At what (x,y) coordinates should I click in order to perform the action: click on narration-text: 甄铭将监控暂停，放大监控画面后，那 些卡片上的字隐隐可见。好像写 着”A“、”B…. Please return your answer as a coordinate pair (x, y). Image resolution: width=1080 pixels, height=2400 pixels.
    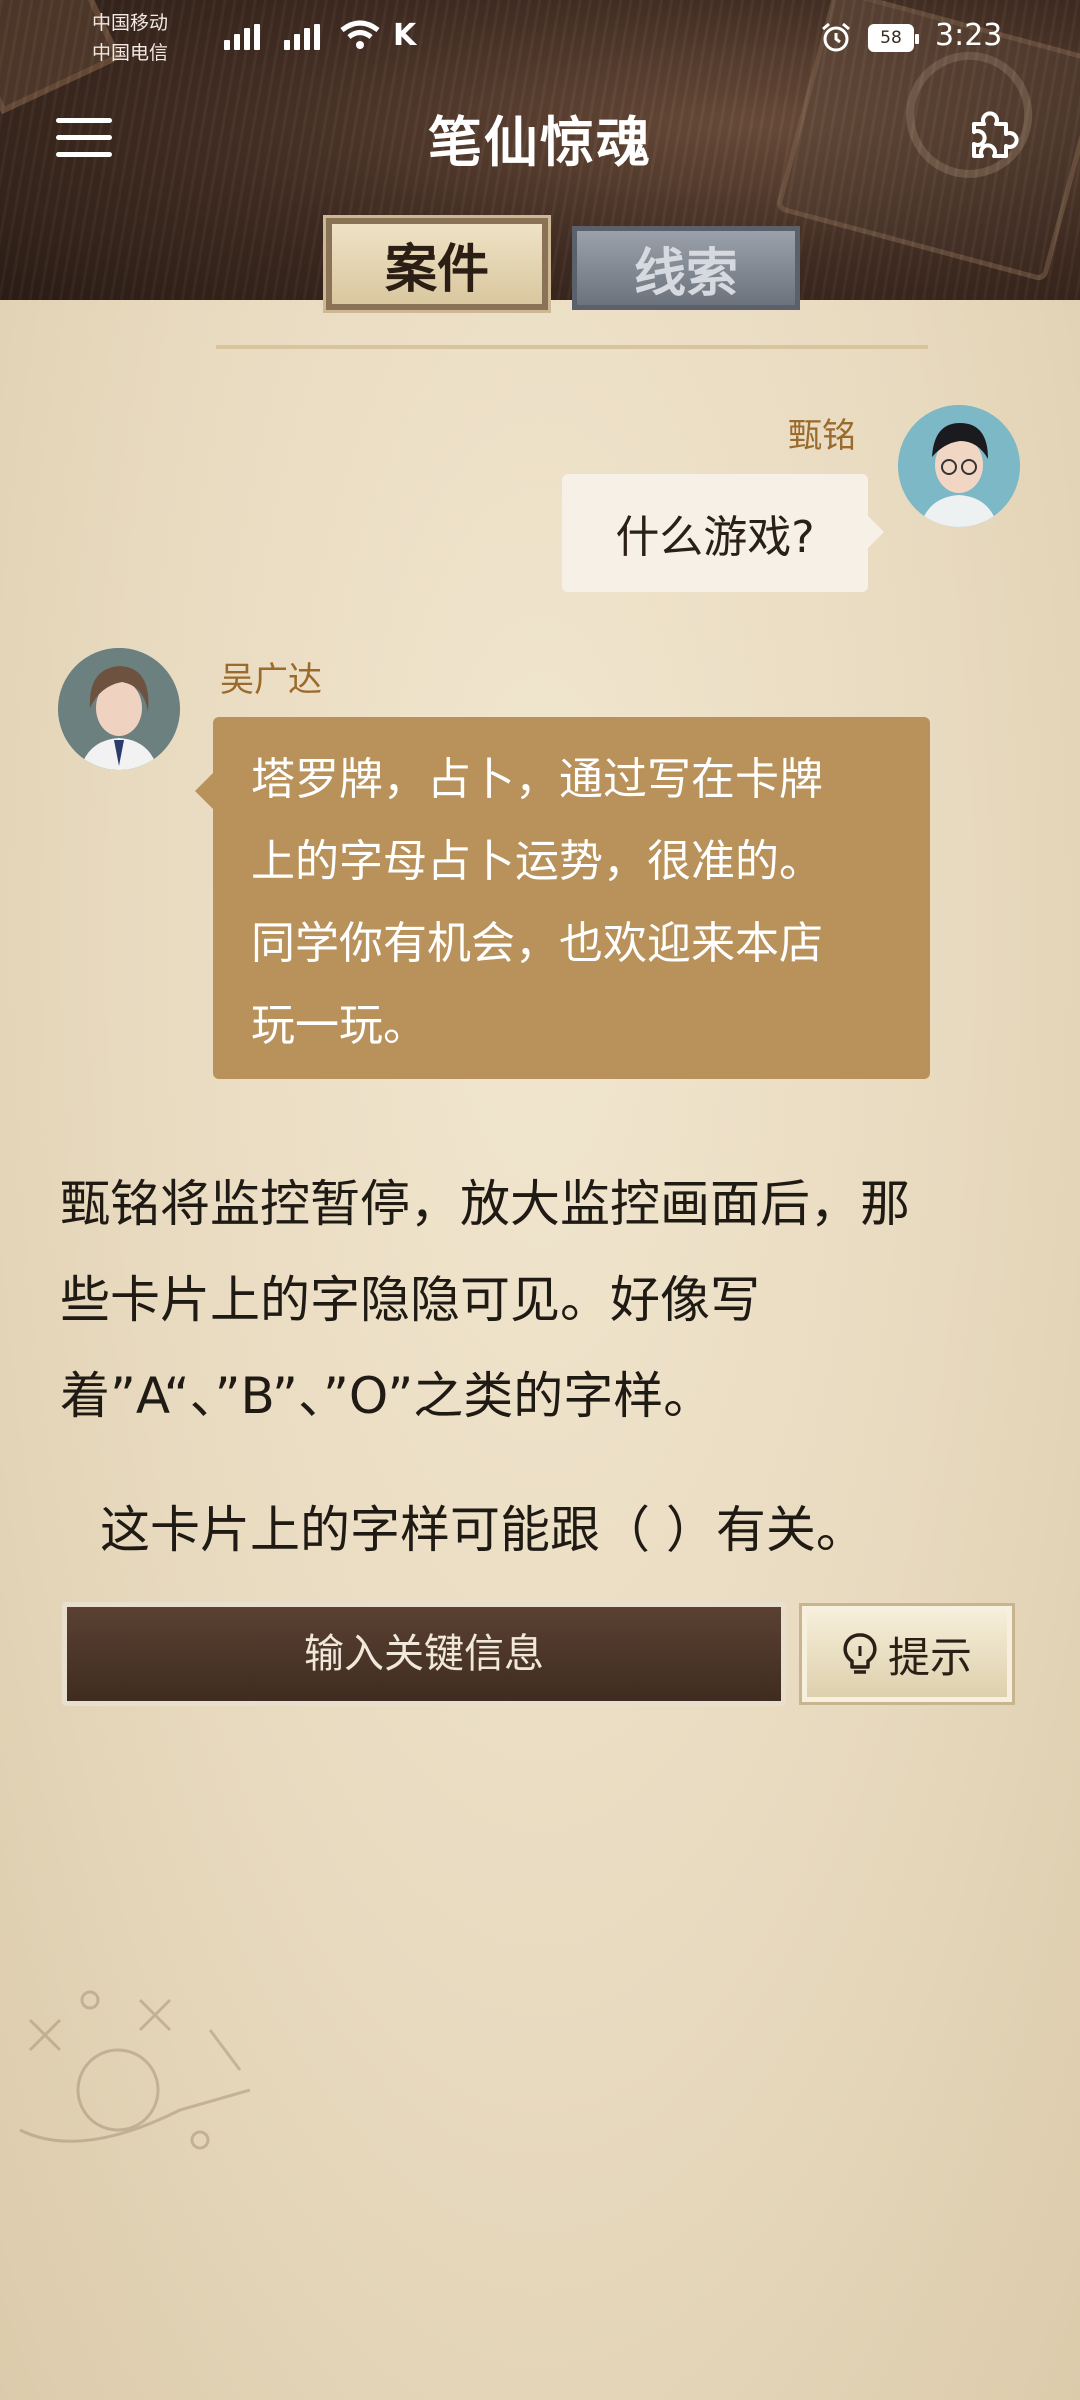
    Looking at the image, I should click on (530, 1300).